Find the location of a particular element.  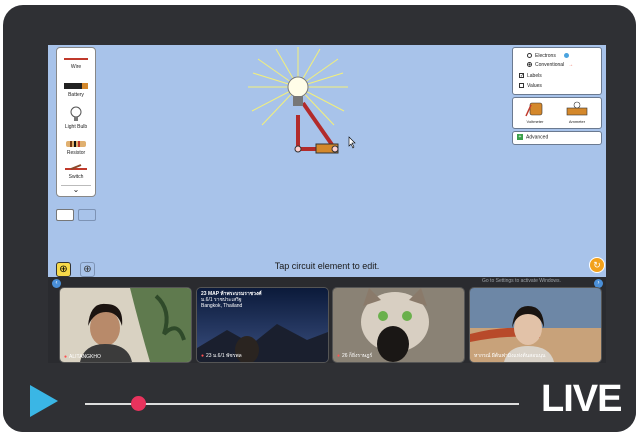

progress-knob is located at coordinates (138, 403).